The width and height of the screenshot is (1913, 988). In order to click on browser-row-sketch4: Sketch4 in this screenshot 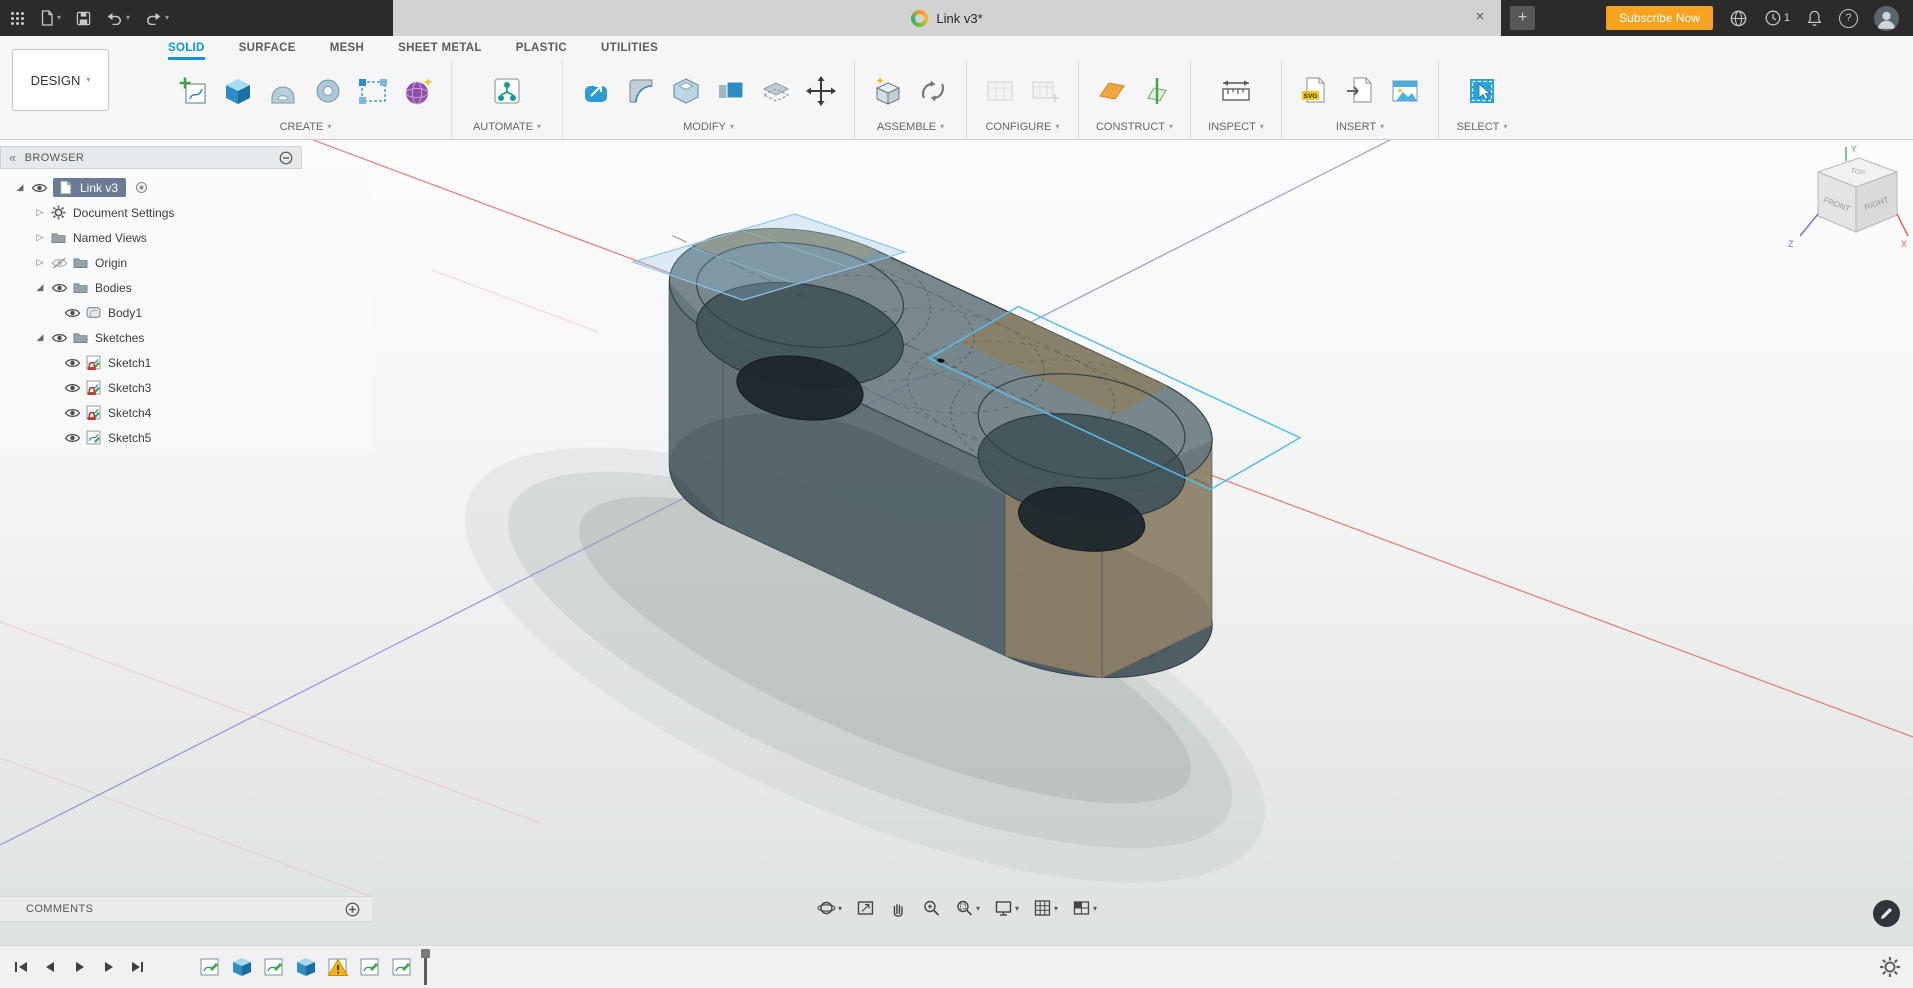, I will do `click(186, 412)`.